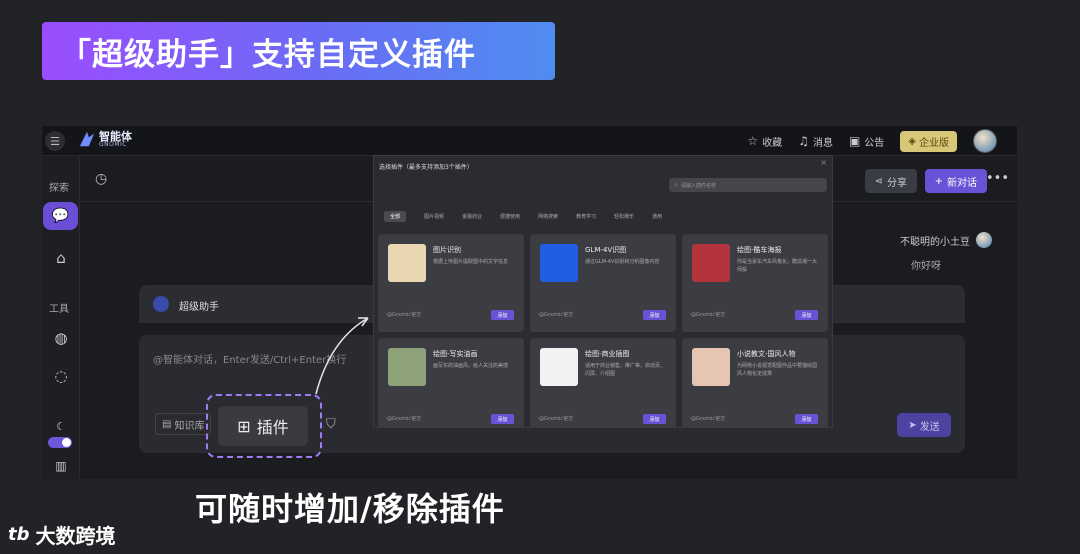 The width and height of the screenshot is (1080, 554). What do you see at coordinates (272, 427) in the screenshot?
I see `plugin-button-label: 插件` at bounding box center [272, 427].